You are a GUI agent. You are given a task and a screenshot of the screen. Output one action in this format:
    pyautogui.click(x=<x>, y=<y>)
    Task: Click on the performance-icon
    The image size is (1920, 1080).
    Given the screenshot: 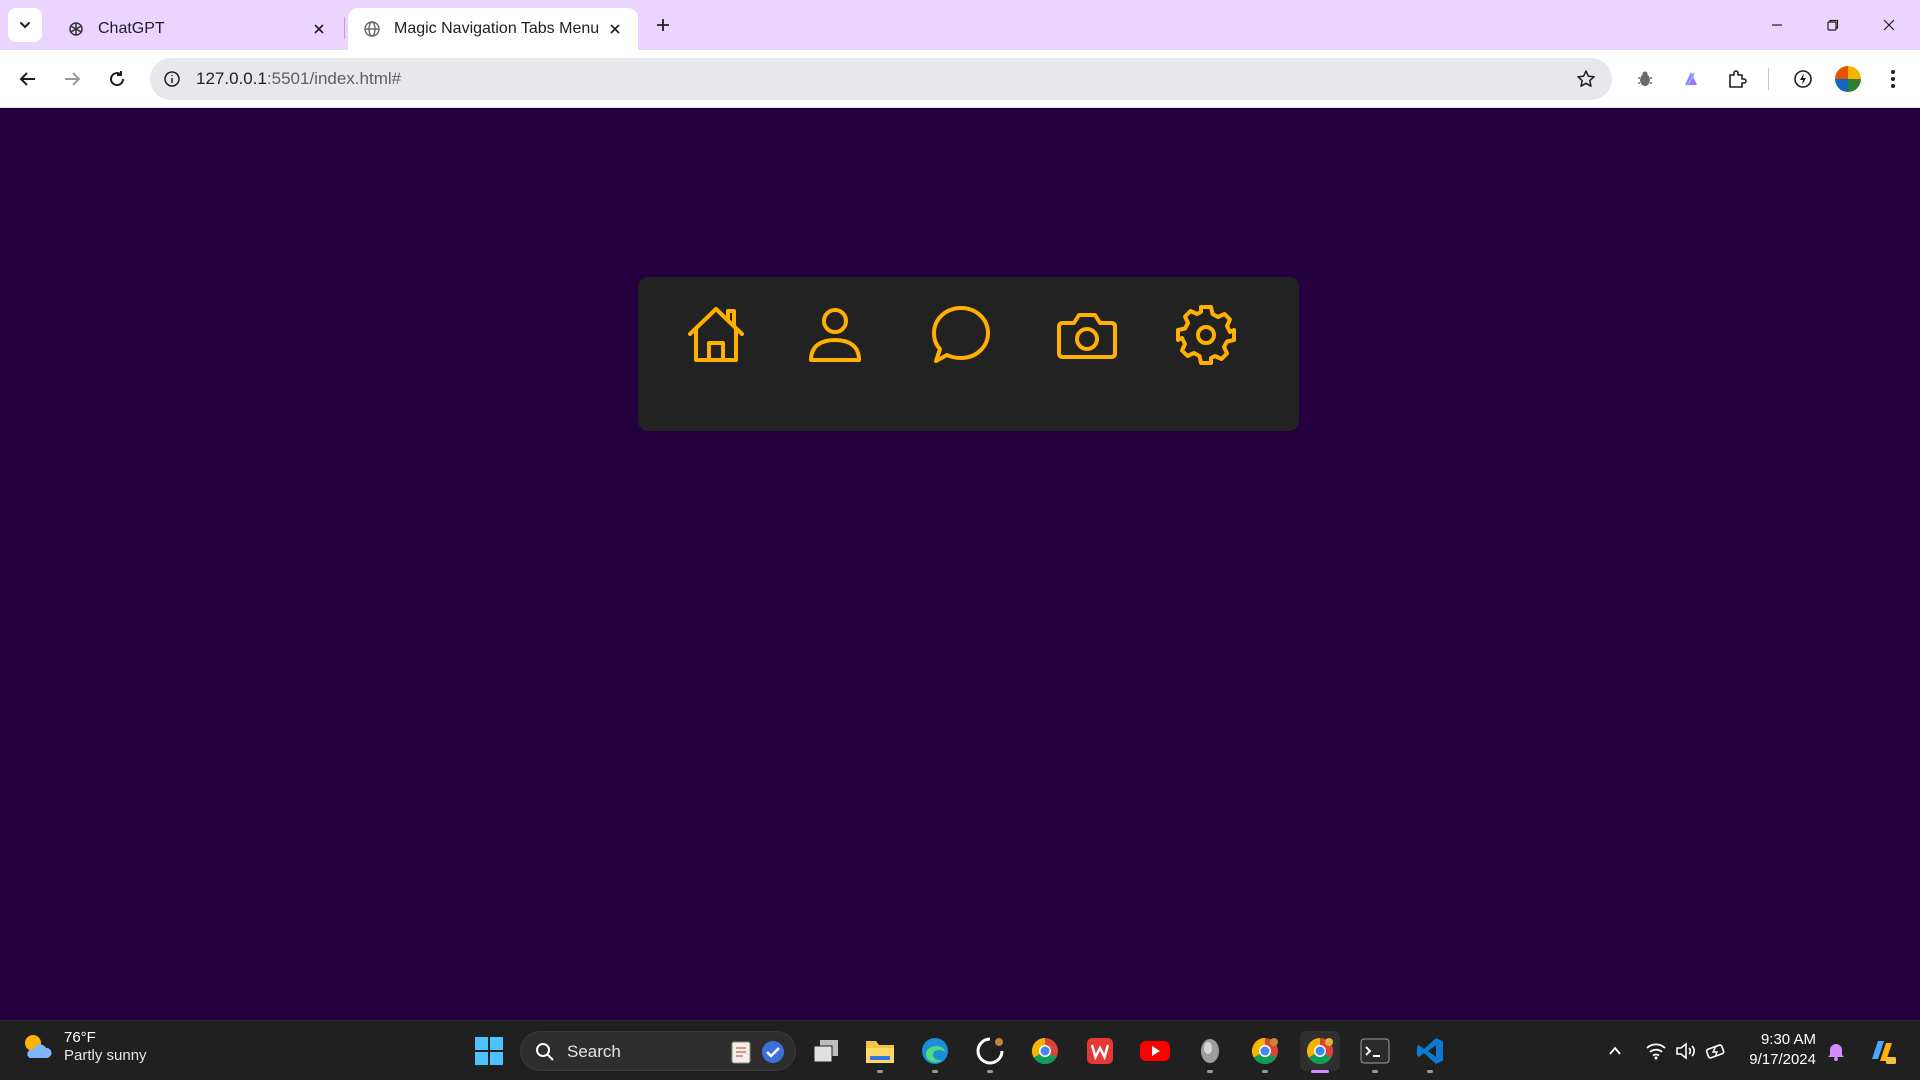 What is the action you would take?
    pyautogui.click(x=1803, y=79)
    